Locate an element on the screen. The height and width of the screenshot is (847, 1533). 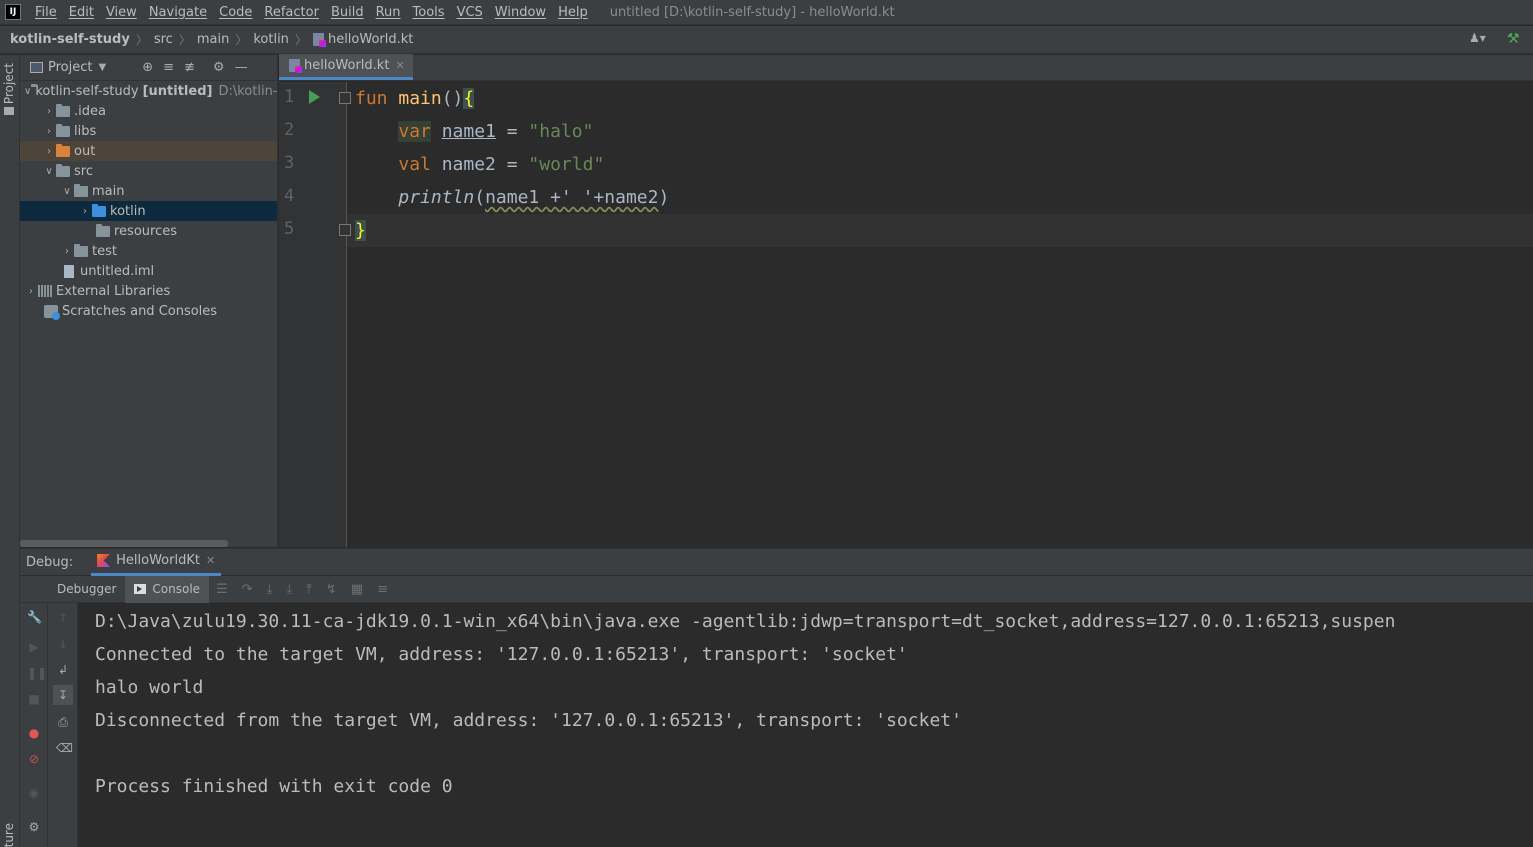
breadcrumb-main: main is located at coordinates (213, 39).